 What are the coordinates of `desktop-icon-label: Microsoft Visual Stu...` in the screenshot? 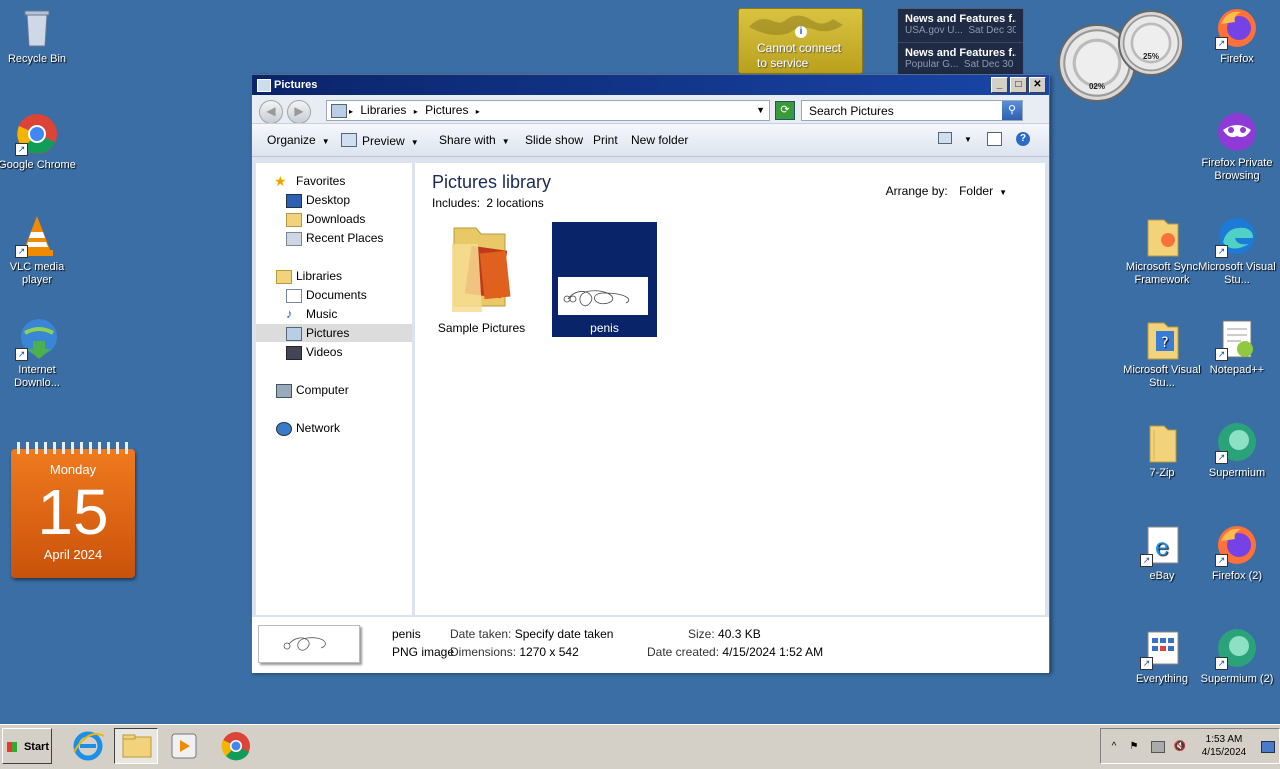 It's located at (1237, 273).